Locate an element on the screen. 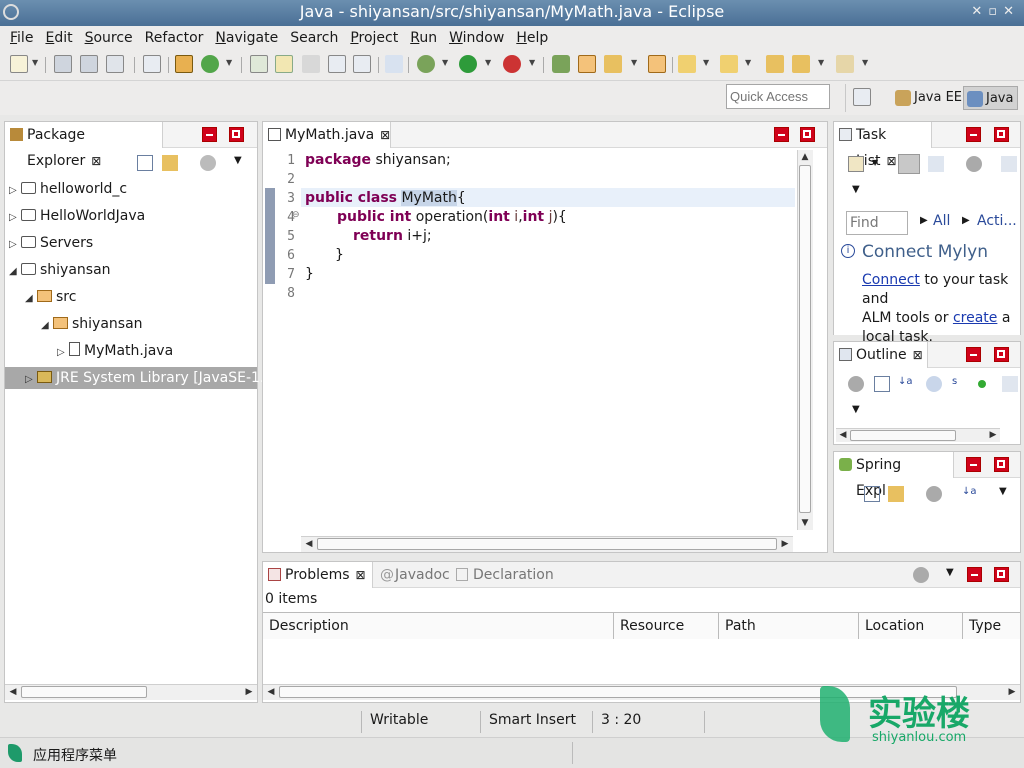 Image resolution: width=1024 pixels, height=768 pixels. find-input: Find is located at coordinates (877, 223).